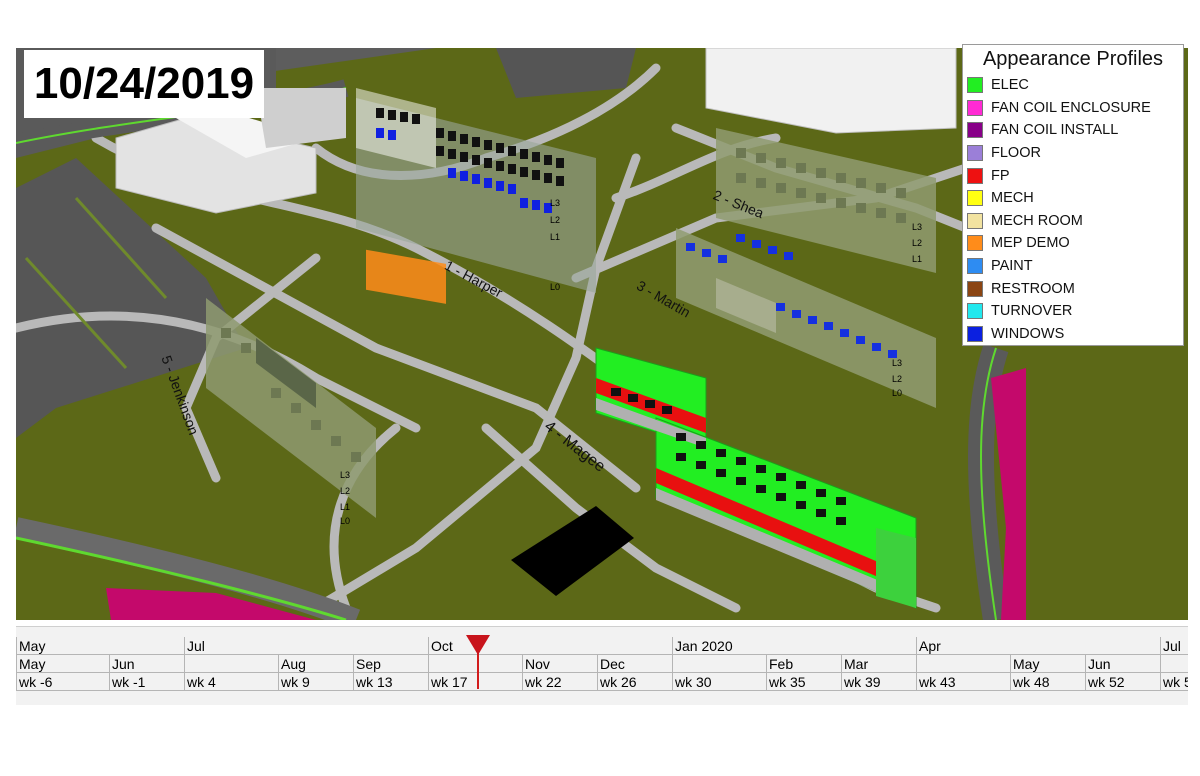 This screenshot has width=1200, height=776. What do you see at coordinates (475, 681) in the screenshot?
I see `timeline-week: wk 17` at bounding box center [475, 681].